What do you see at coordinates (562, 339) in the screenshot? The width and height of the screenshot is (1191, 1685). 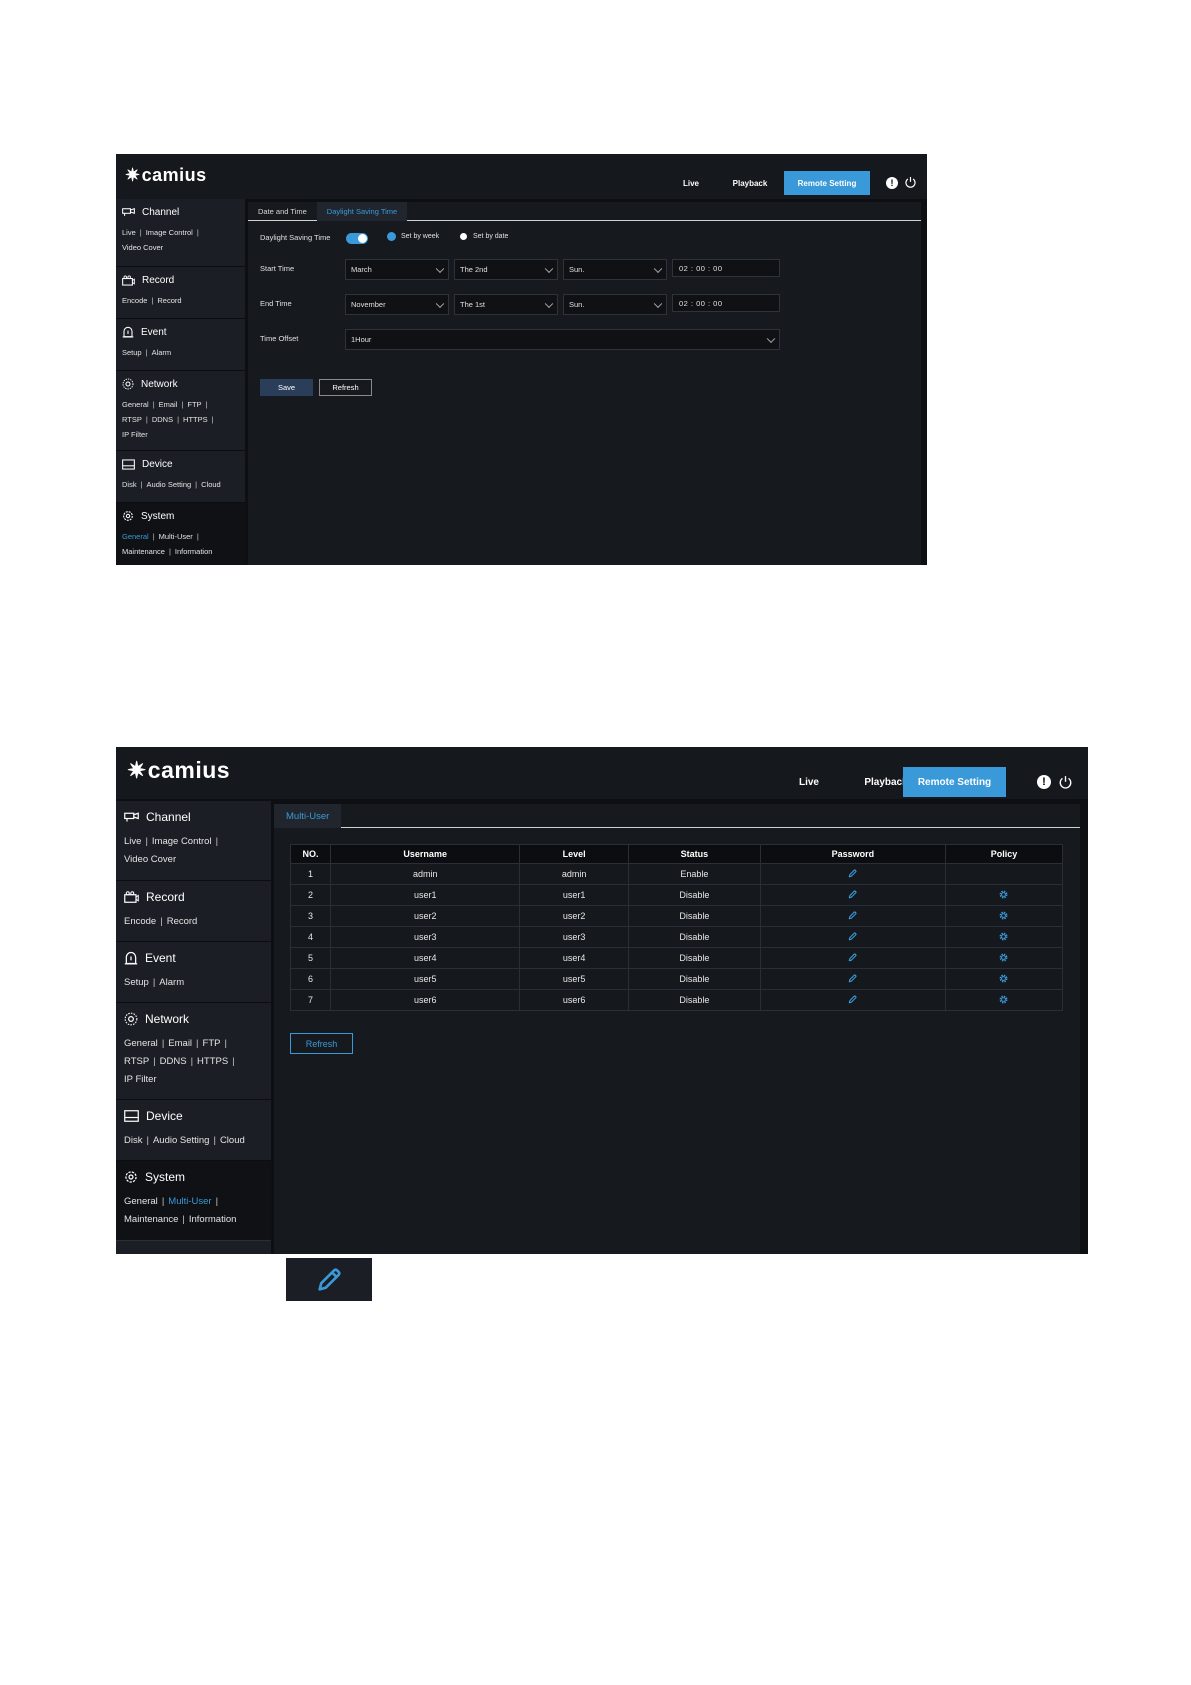 I see `time-offset-select: 1Hour` at bounding box center [562, 339].